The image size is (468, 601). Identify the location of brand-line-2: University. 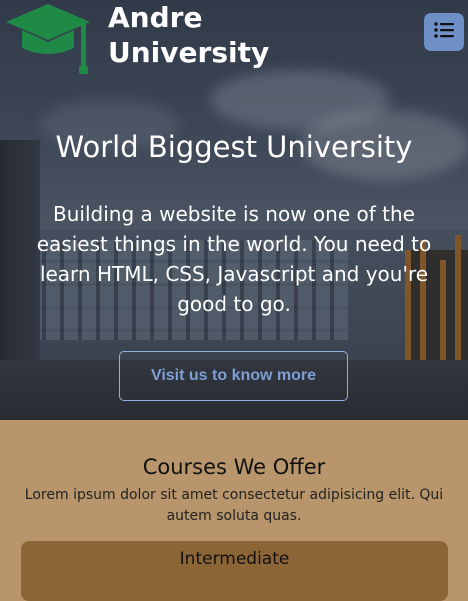
(189, 52).